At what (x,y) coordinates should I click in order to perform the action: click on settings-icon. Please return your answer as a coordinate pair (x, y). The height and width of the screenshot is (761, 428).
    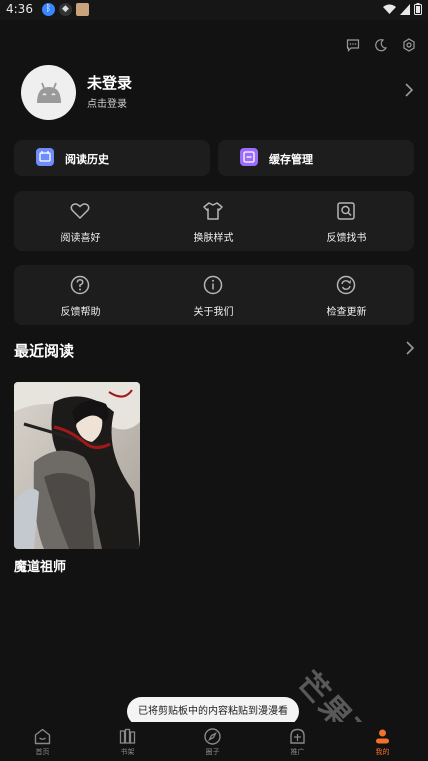
    Looking at the image, I should click on (409, 45).